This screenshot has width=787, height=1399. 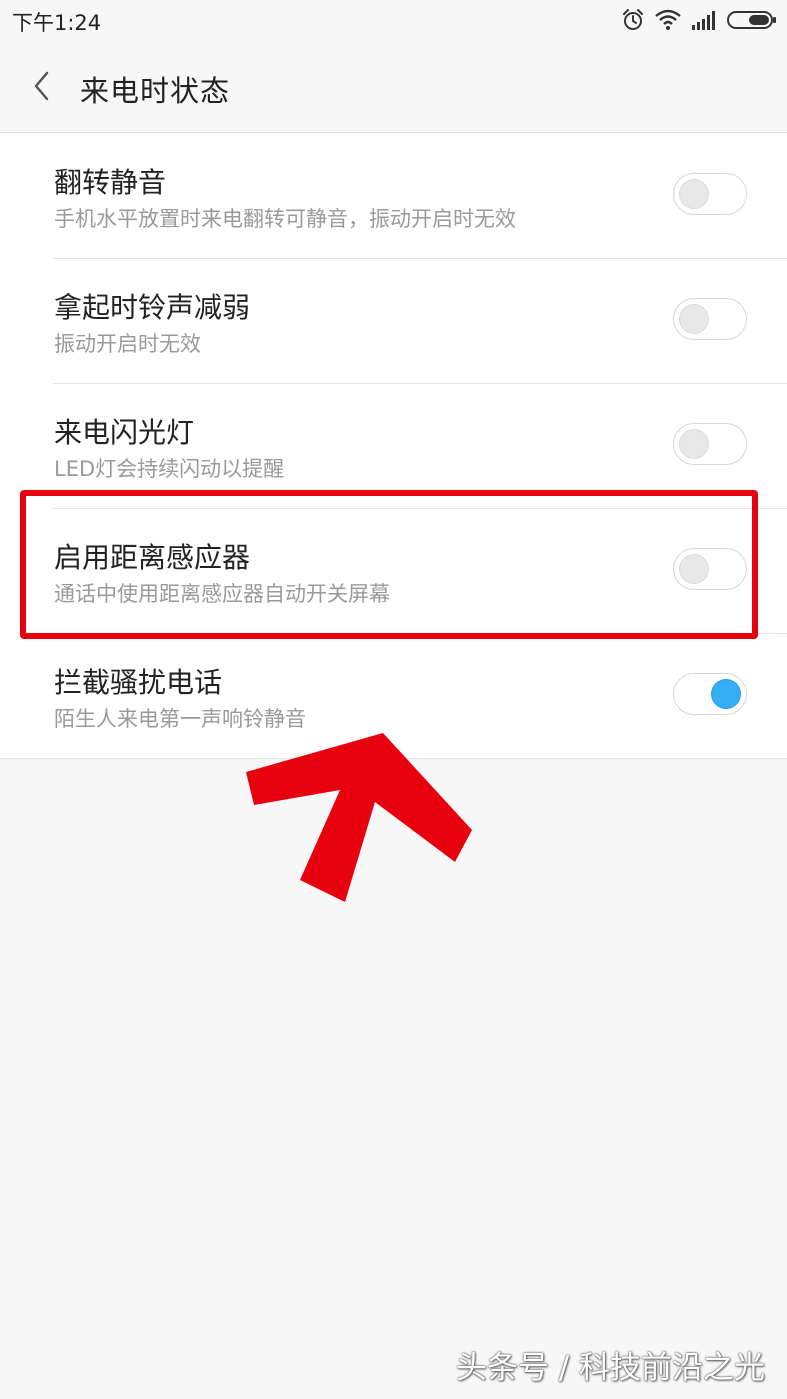 I want to click on setting-subtitle: LED灯会持续闪动以提醒, so click(x=169, y=469).